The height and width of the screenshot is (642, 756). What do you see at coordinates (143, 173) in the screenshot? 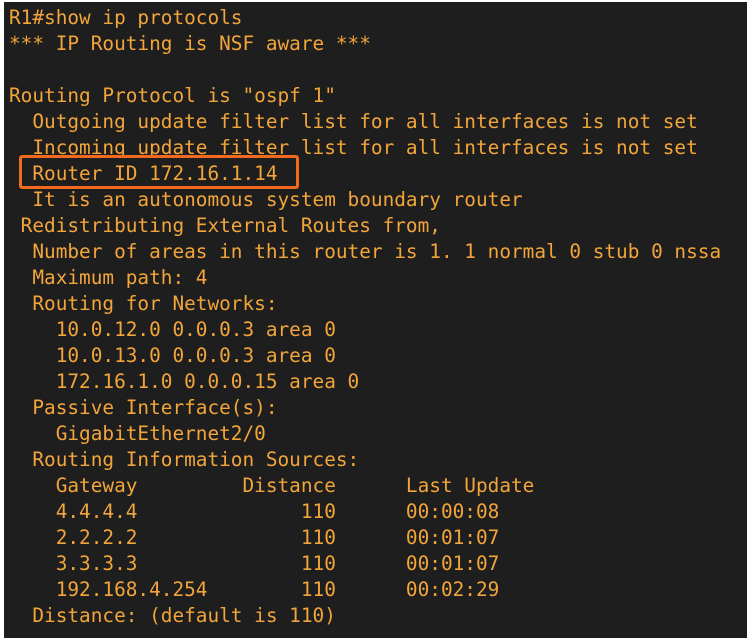
I see `router-id-line: Router ID 172.16.1.14` at bounding box center [143, 173].